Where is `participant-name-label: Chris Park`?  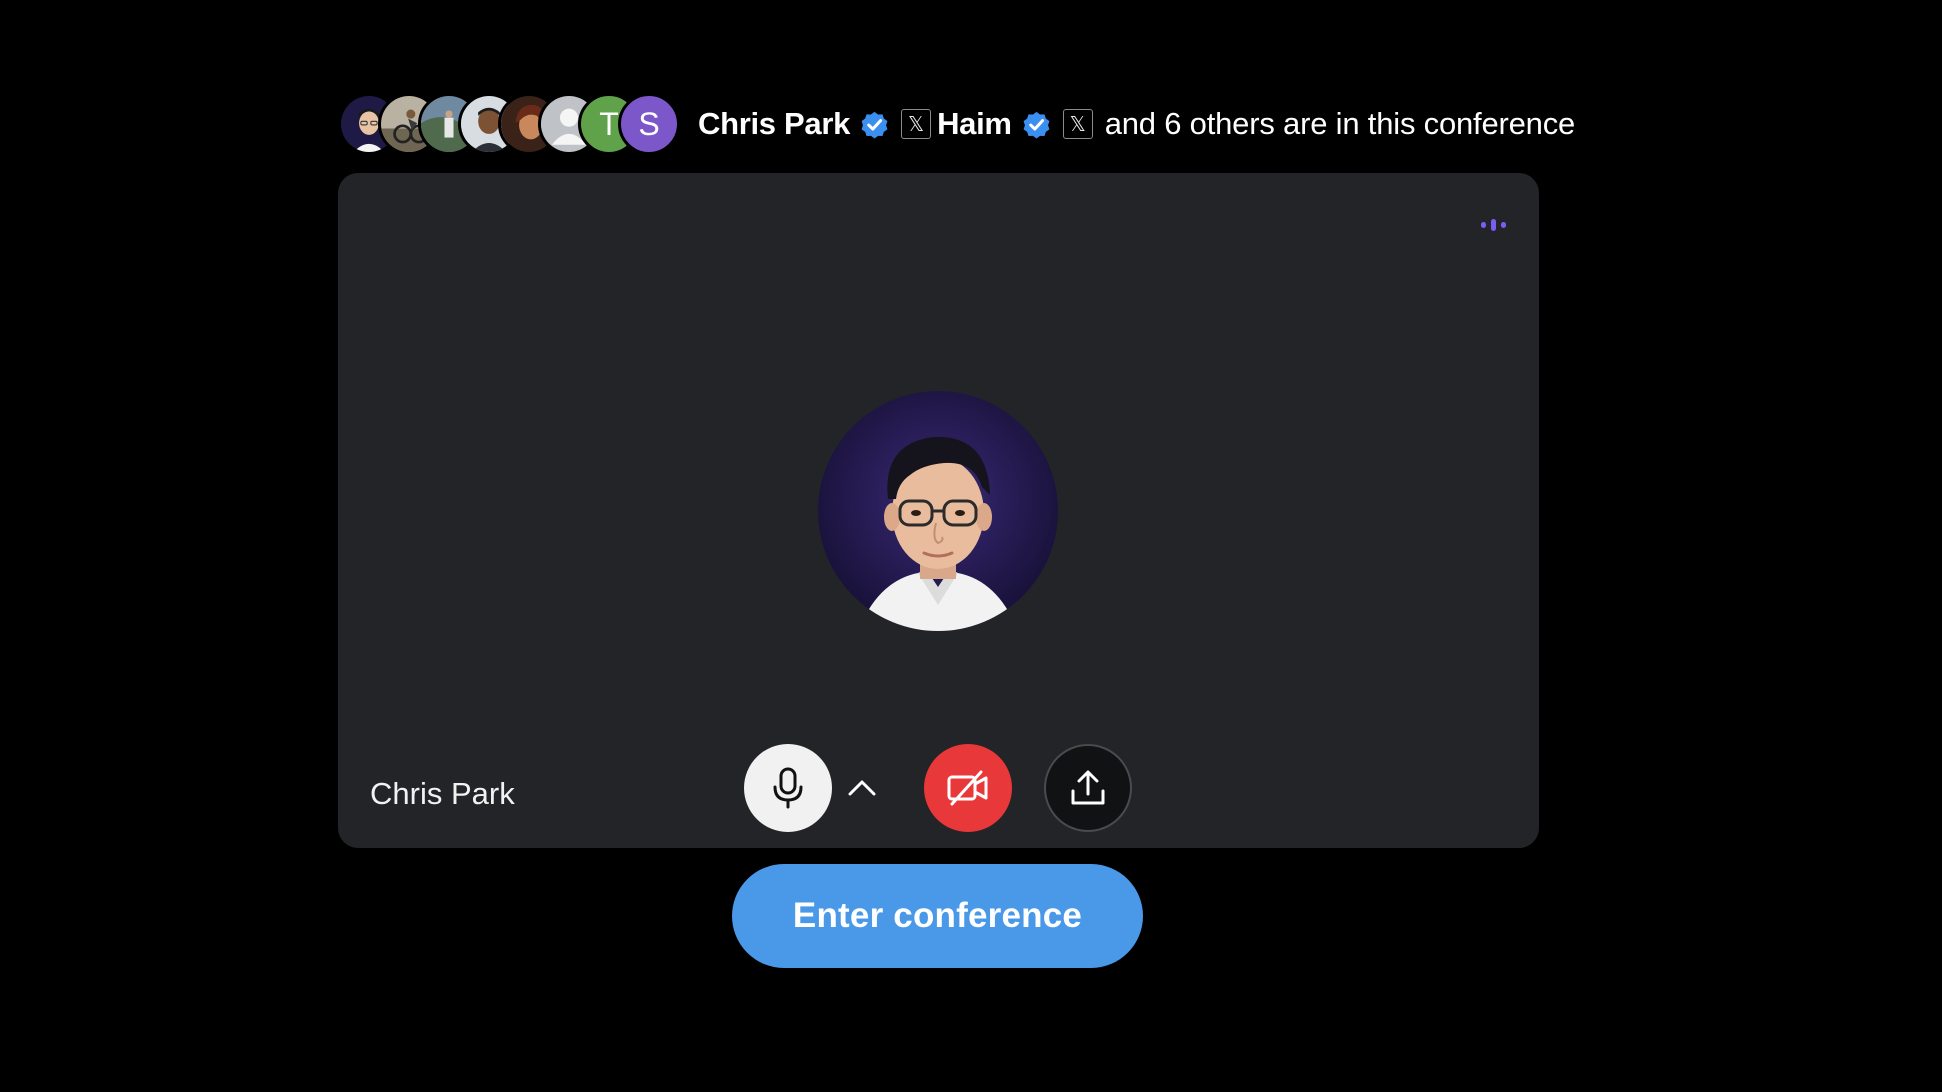
participant-name-label: Chris Park is located at coordinates (442, 793).